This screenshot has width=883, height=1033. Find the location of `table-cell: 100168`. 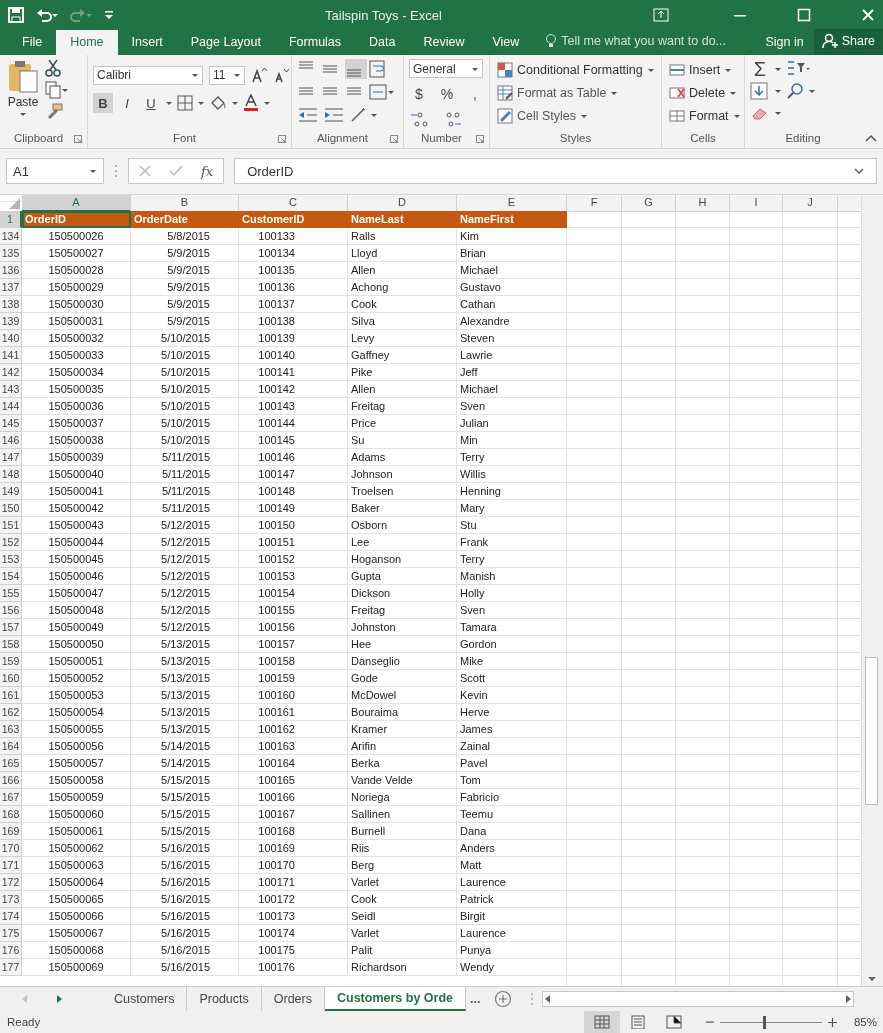

table-cell: 100168 is located at coordinates (293, 831).